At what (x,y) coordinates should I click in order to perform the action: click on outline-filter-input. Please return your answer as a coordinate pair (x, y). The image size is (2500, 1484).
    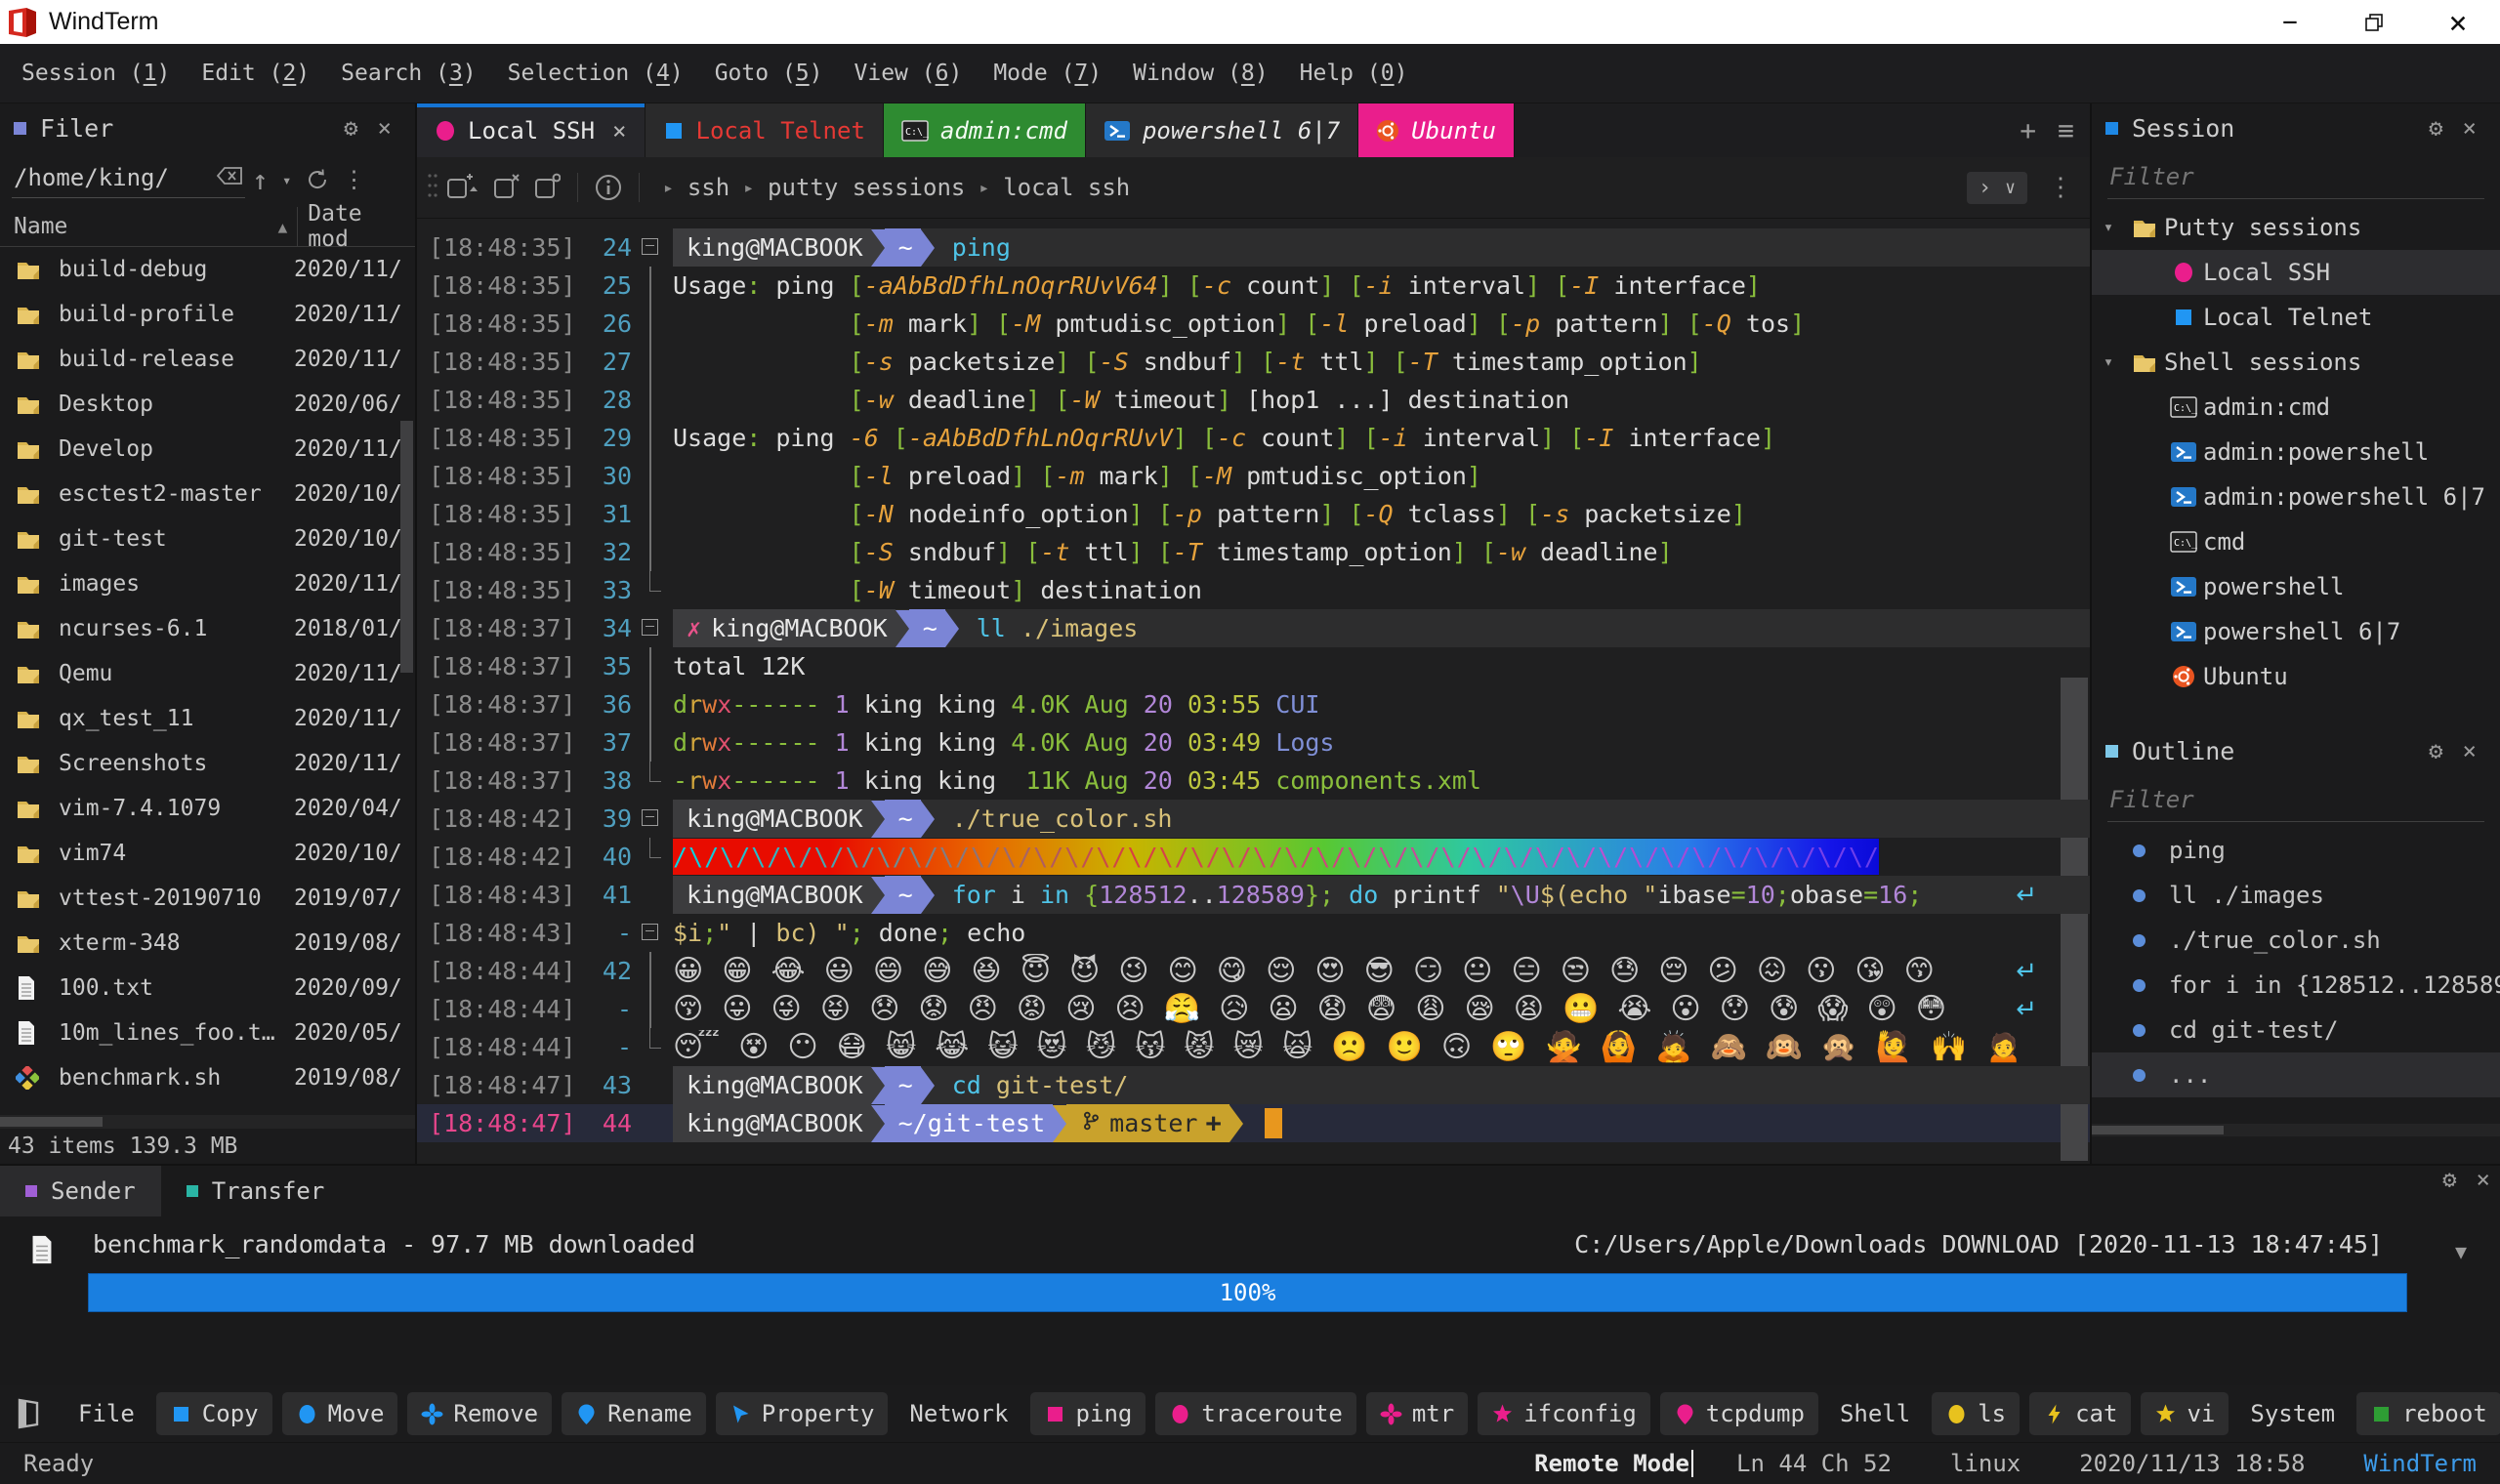
    Looking at the image, I should click on (2295, 802).